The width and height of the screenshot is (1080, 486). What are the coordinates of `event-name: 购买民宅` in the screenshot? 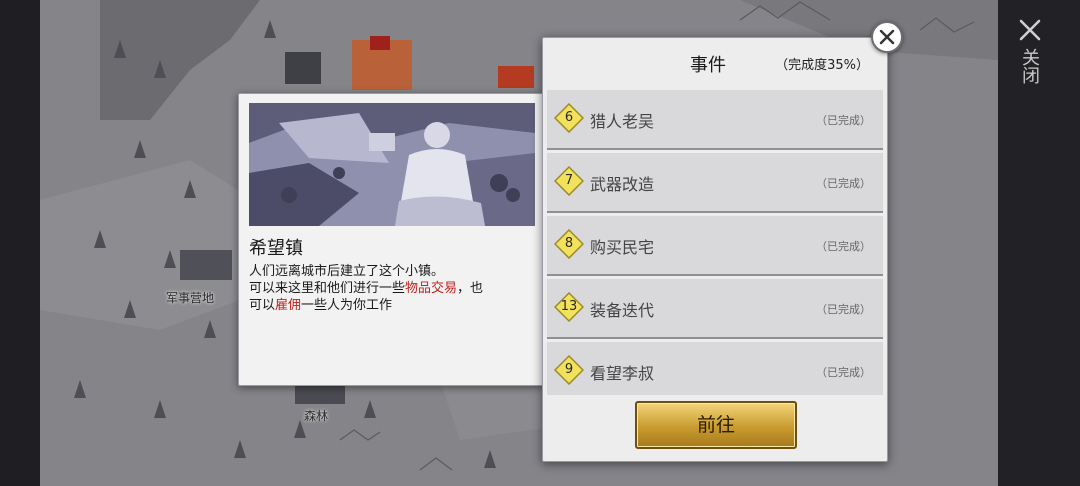 It's located at (622, 247).